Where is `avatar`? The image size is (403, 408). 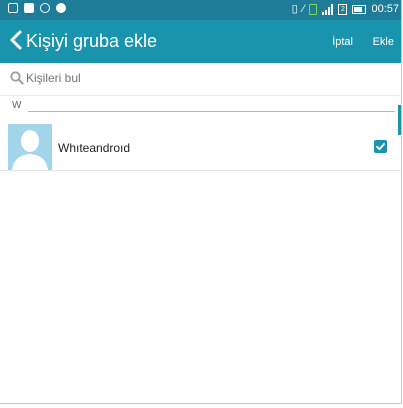 avatar is located at coordinates (30, 147).